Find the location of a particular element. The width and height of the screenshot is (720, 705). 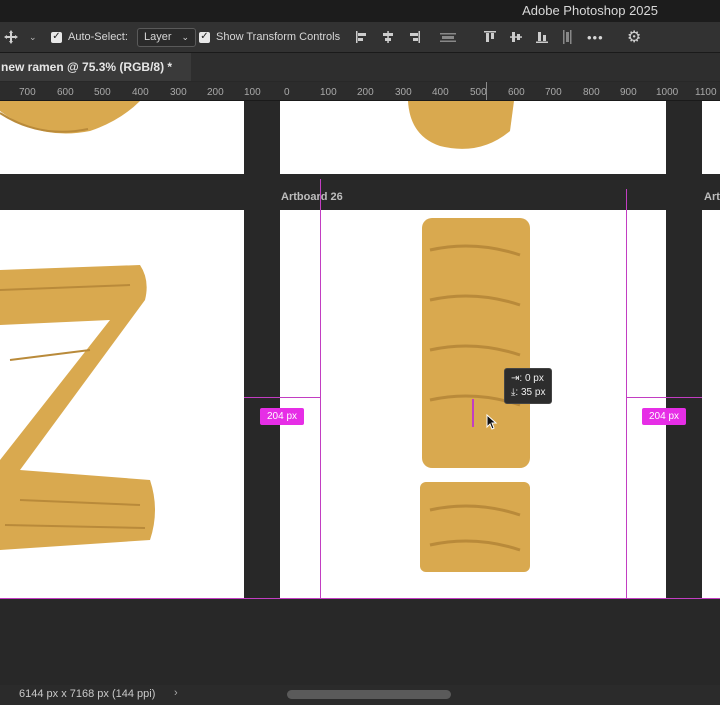

smart-guide-horizontal is located at coordinates (360, 598).